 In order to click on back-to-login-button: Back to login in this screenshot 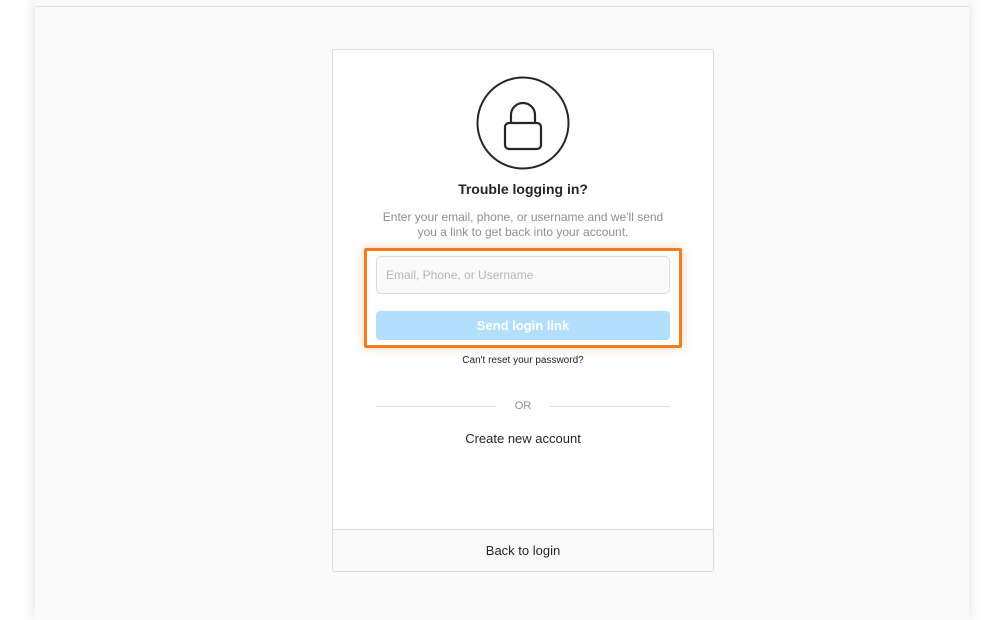, I will do `click(523, 550)`.